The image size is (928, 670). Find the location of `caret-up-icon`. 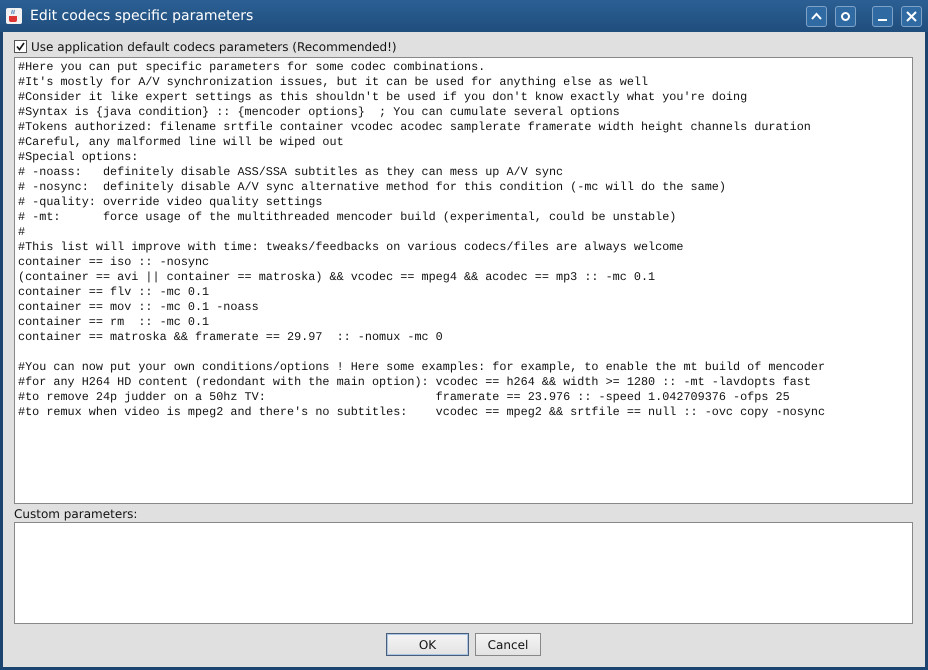

caret-up-icon is located at coordinates (816, 16).